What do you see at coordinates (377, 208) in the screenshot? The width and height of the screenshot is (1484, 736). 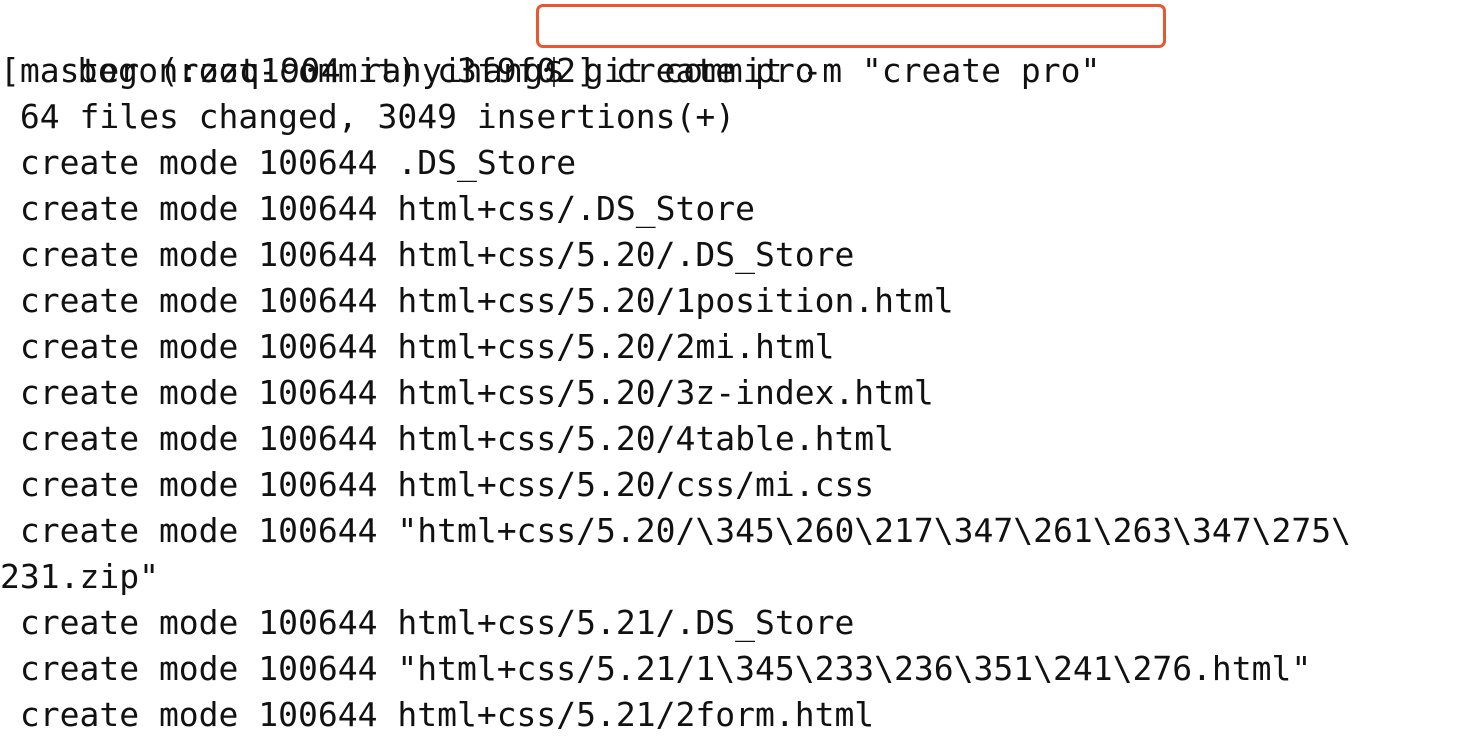 I see `output-line: create mode 100644 html+css/.DS_Store` at bounding box center [377, 208].